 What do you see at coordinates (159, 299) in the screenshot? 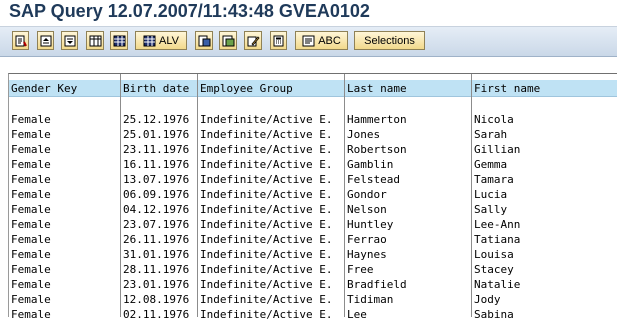
I see `cell-birth-date: 12.08.1976` at bounding box center [159, 299].